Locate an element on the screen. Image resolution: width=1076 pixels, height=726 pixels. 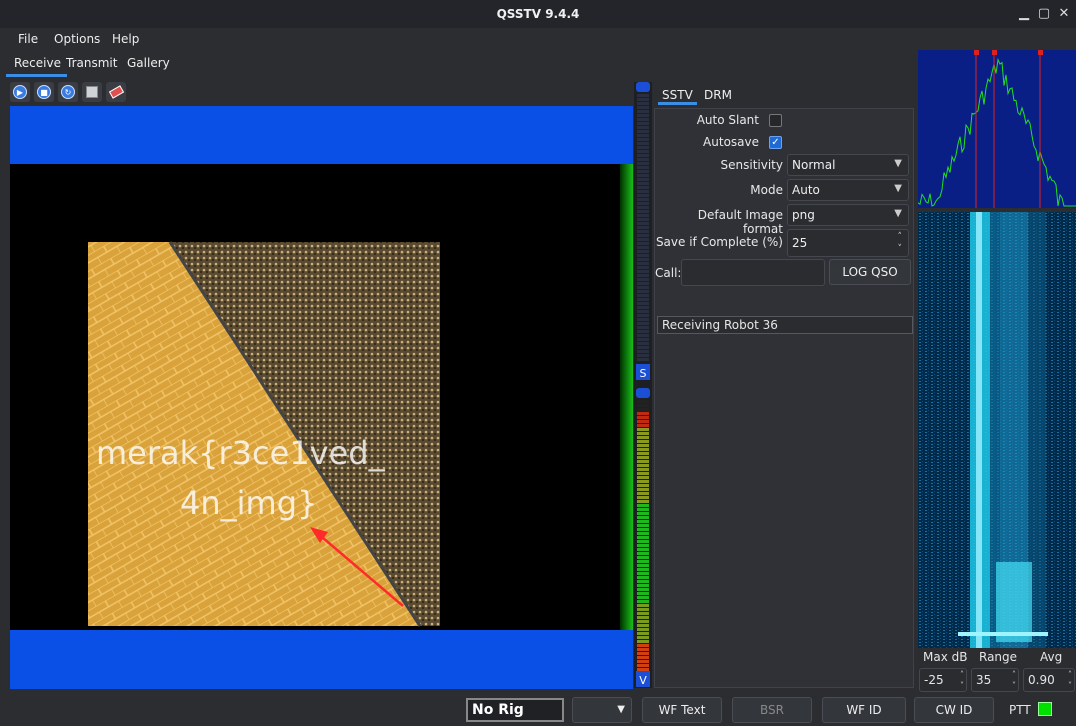
image-format-label: Default Image format is located at coordinates (740, 222).